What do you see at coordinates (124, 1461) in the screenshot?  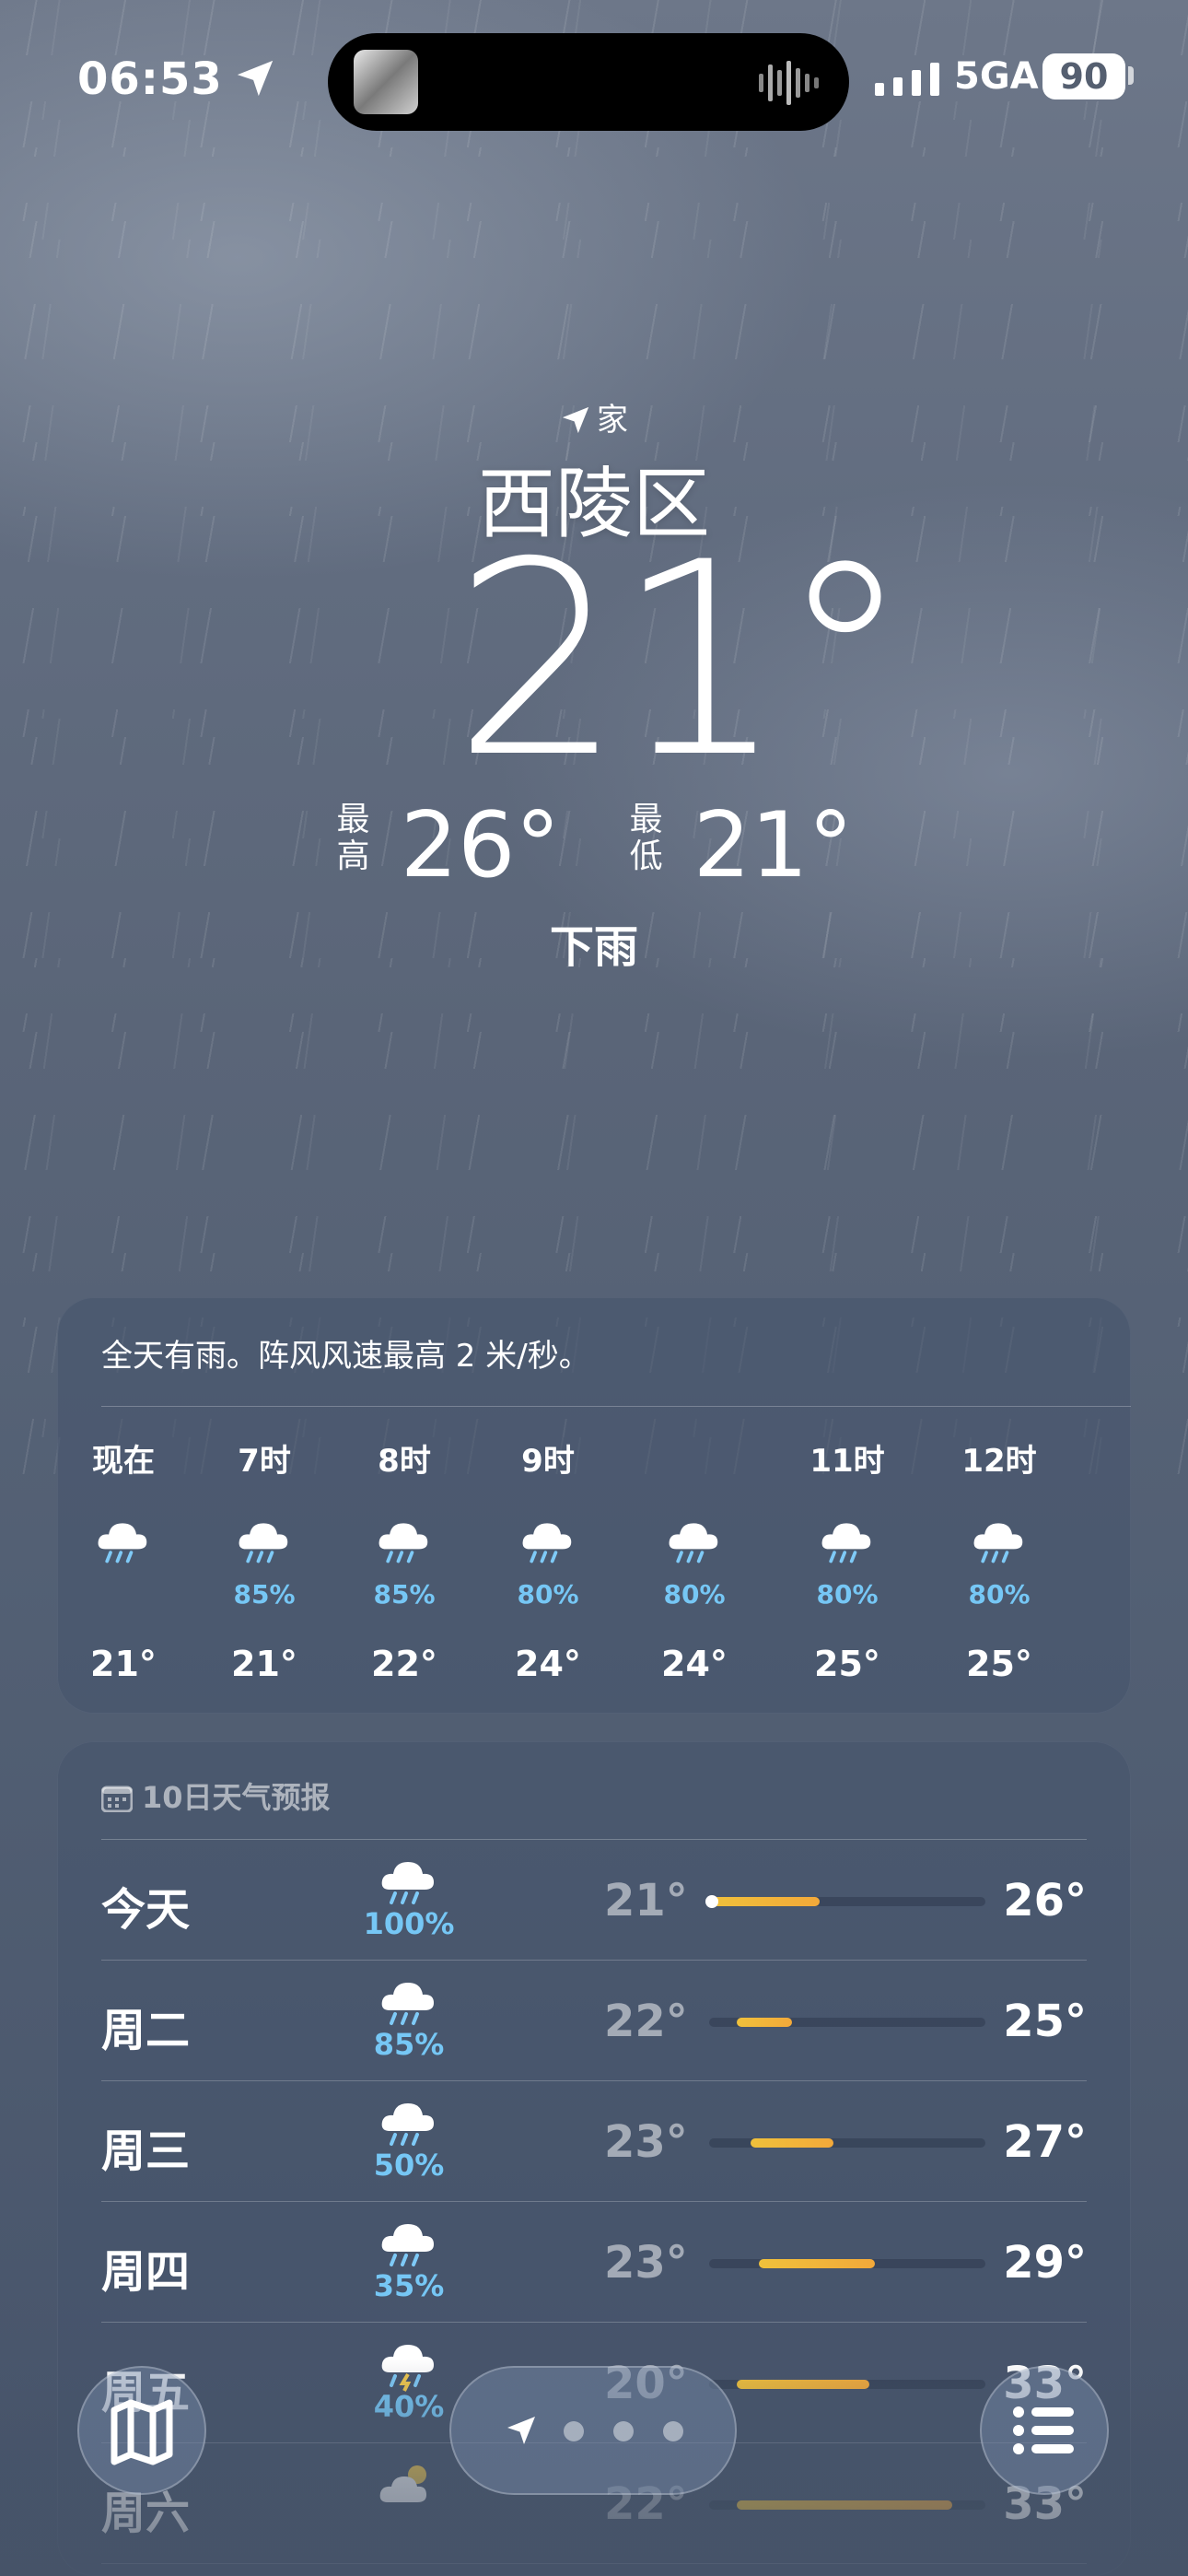 I see `hour-label: 现在` at bounding box center [124, 1461].